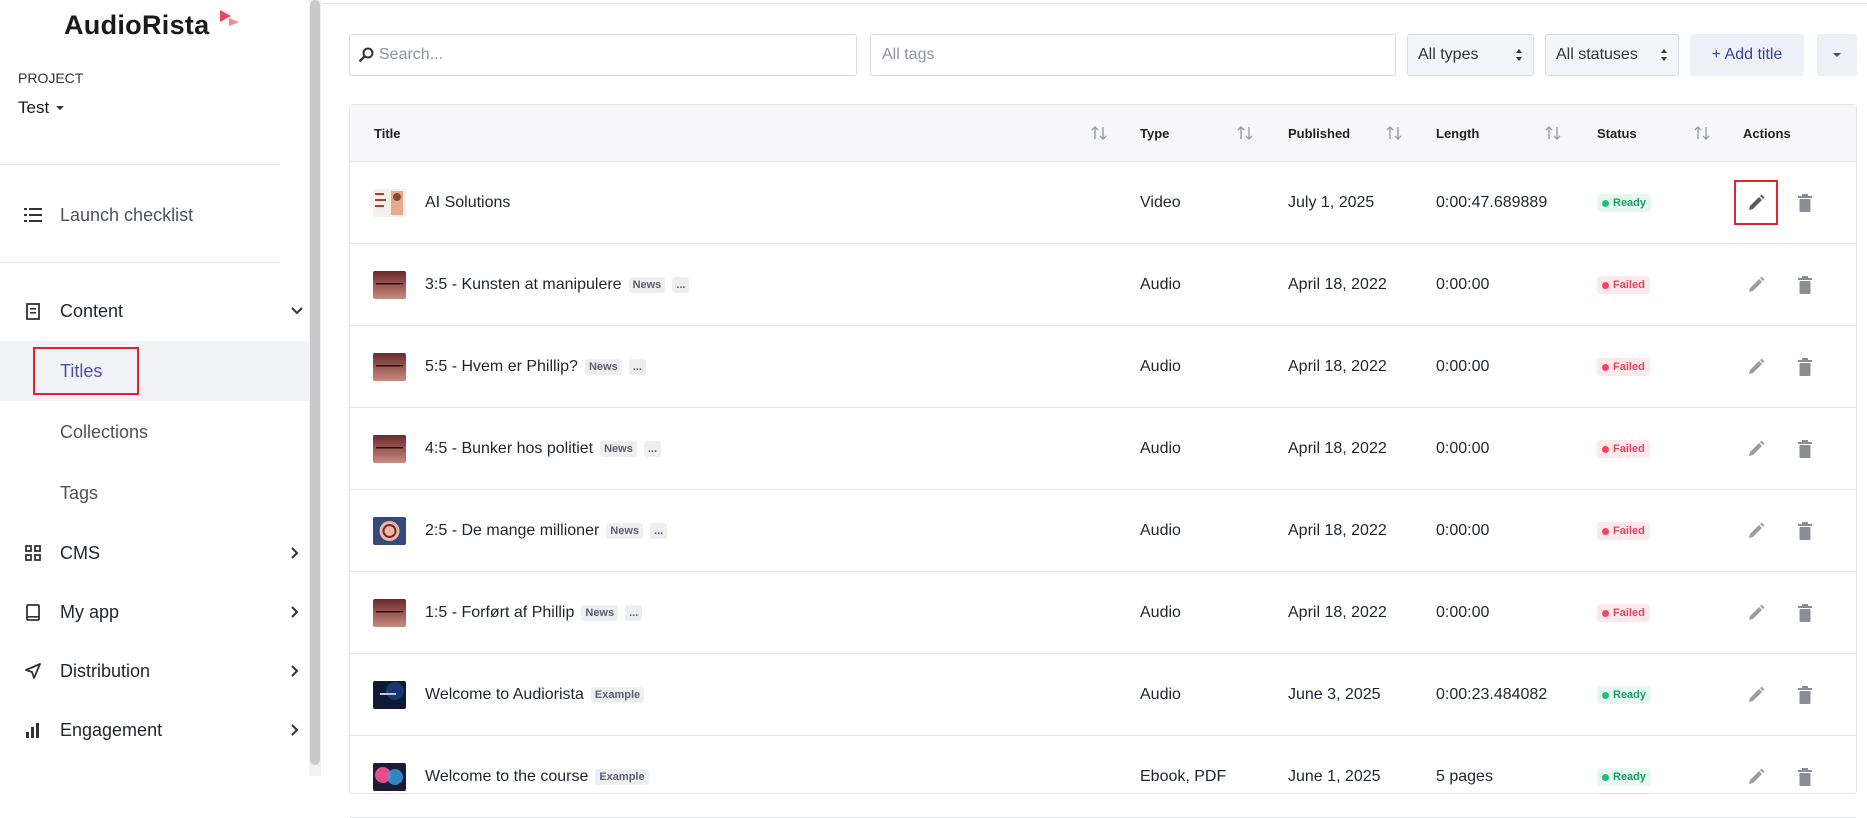  Describe the element at coordinates (1629, 613) in the screenshot. I see `status-text: Failed` at that location.